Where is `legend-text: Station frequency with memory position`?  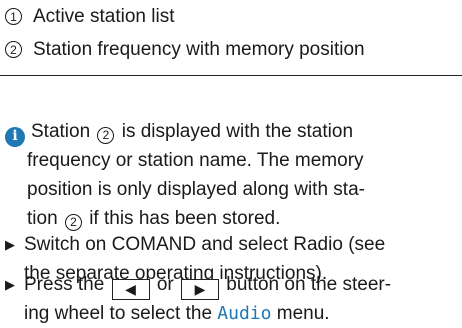 legend-text: Station frequency with memory position is located at coordinates (199, 49).